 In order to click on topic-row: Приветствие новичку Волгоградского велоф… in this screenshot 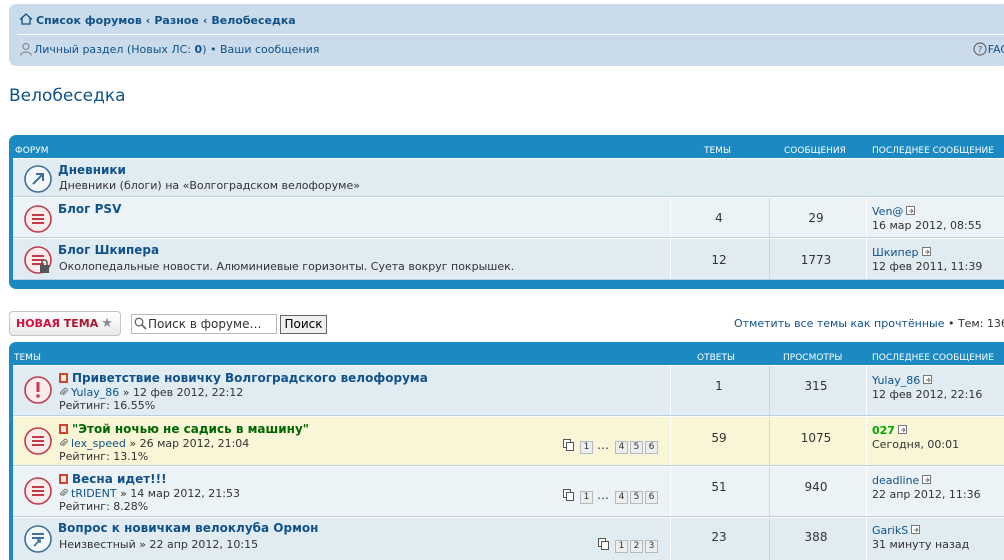, I will do `click(508, 390)`.